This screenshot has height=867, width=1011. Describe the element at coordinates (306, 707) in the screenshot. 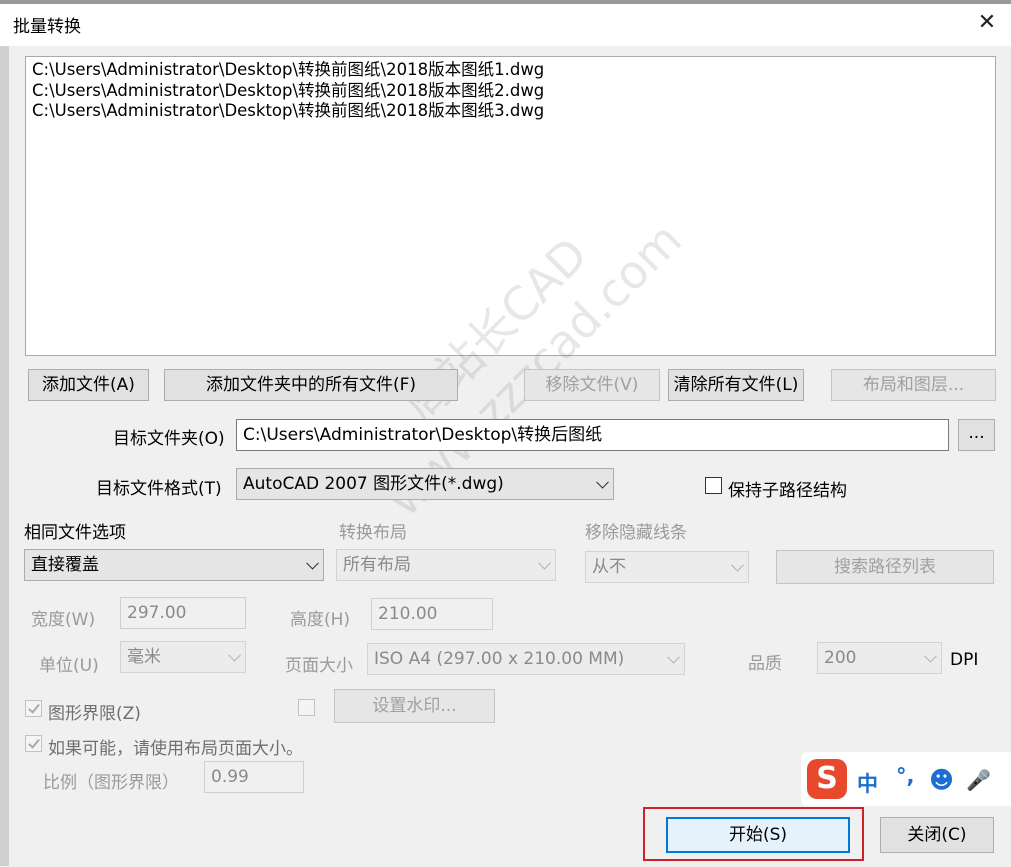

I see `watermark-checkbox` at that location.